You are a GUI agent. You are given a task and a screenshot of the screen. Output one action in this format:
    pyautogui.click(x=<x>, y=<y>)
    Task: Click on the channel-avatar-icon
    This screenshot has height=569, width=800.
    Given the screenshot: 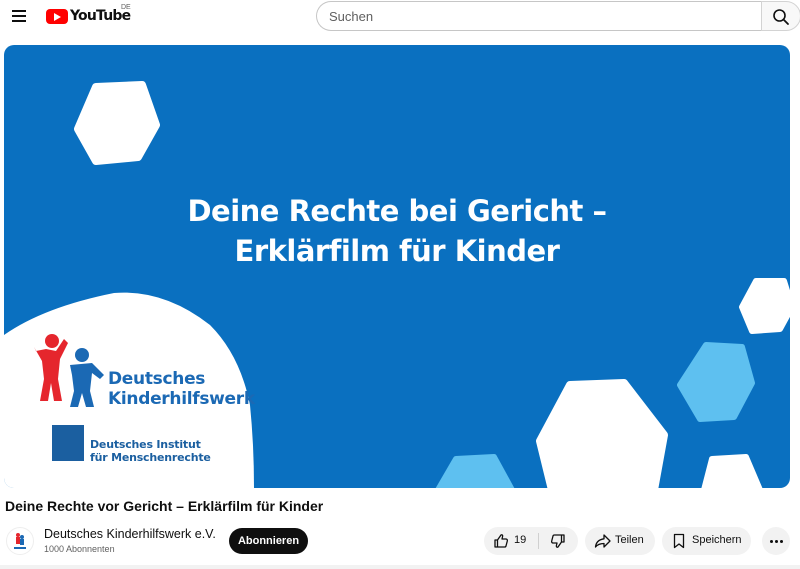 What is the action you would take?
    pyautogui.click(x=20, y=541)
    